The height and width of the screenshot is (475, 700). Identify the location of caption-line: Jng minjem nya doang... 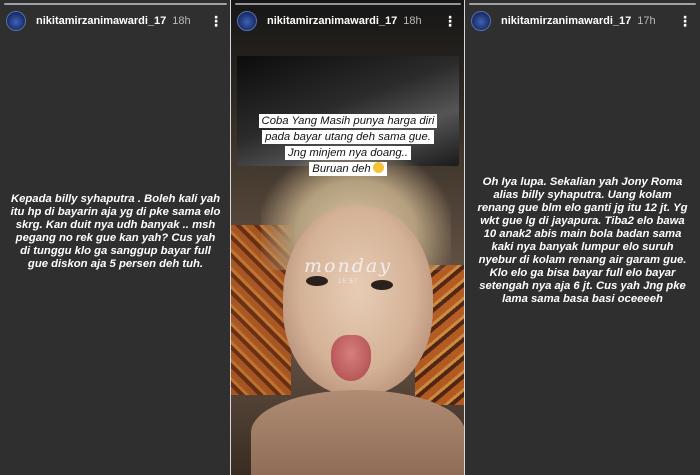
(348, 153).